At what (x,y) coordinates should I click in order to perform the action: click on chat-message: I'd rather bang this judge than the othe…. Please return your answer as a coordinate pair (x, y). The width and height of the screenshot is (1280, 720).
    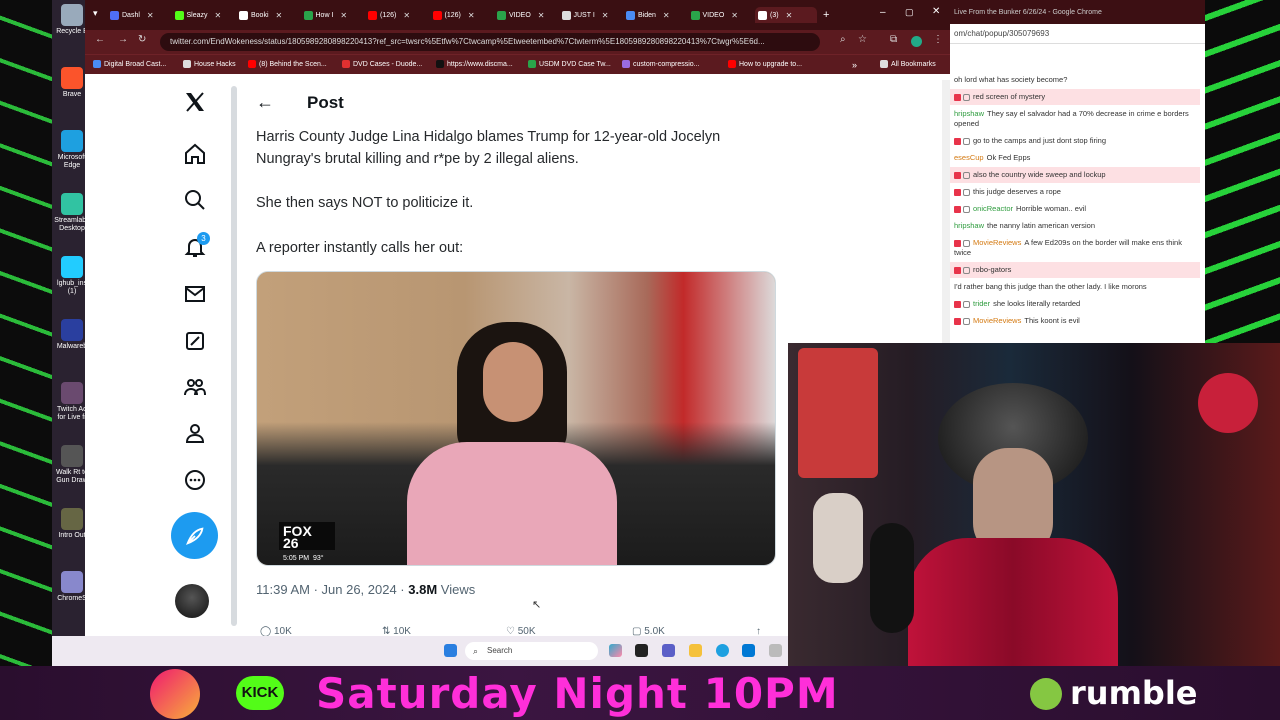
    Looking at the image, I should click on (1075, 287).